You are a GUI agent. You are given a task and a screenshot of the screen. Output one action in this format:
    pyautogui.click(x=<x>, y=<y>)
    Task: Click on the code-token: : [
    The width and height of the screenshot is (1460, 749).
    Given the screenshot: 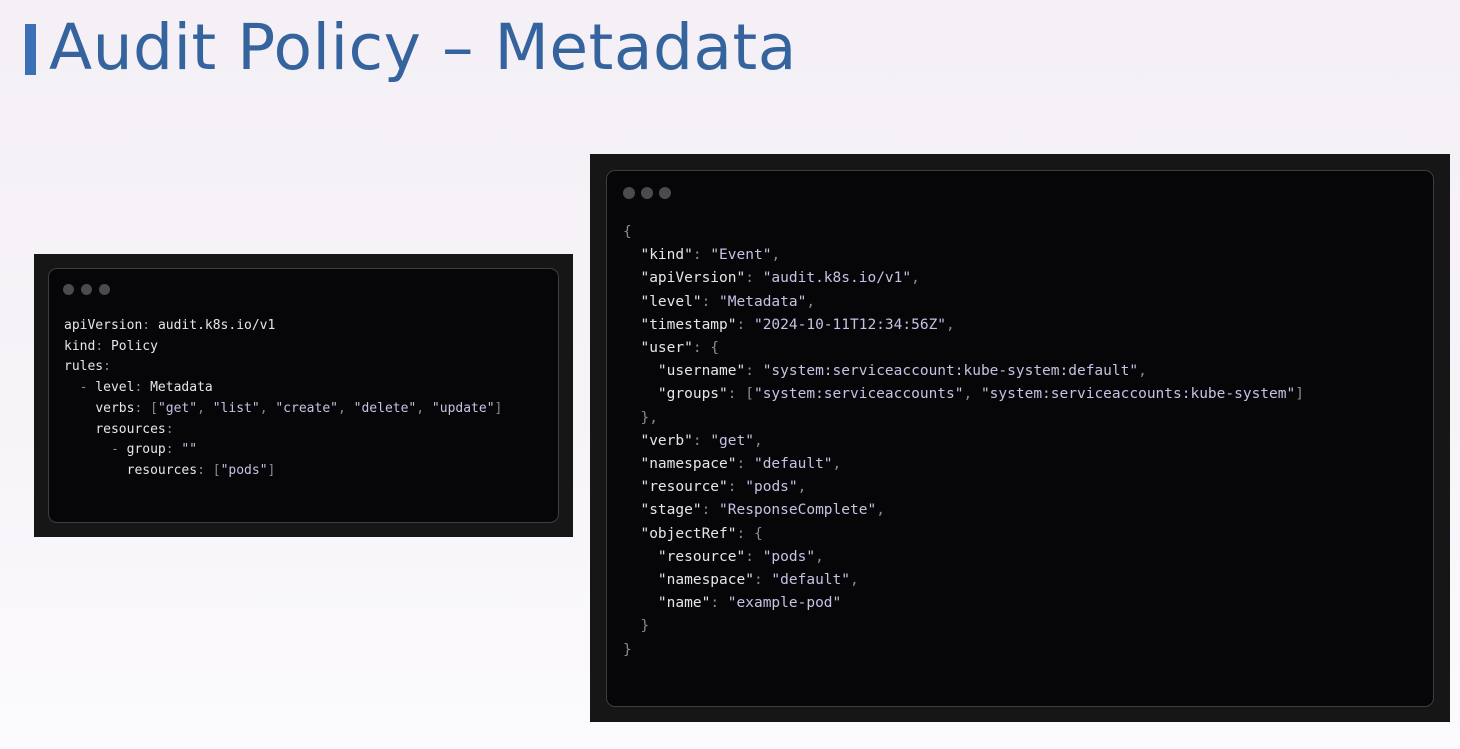 What is the action you would take?
    pyautogui.click(x=209, y=470)
    